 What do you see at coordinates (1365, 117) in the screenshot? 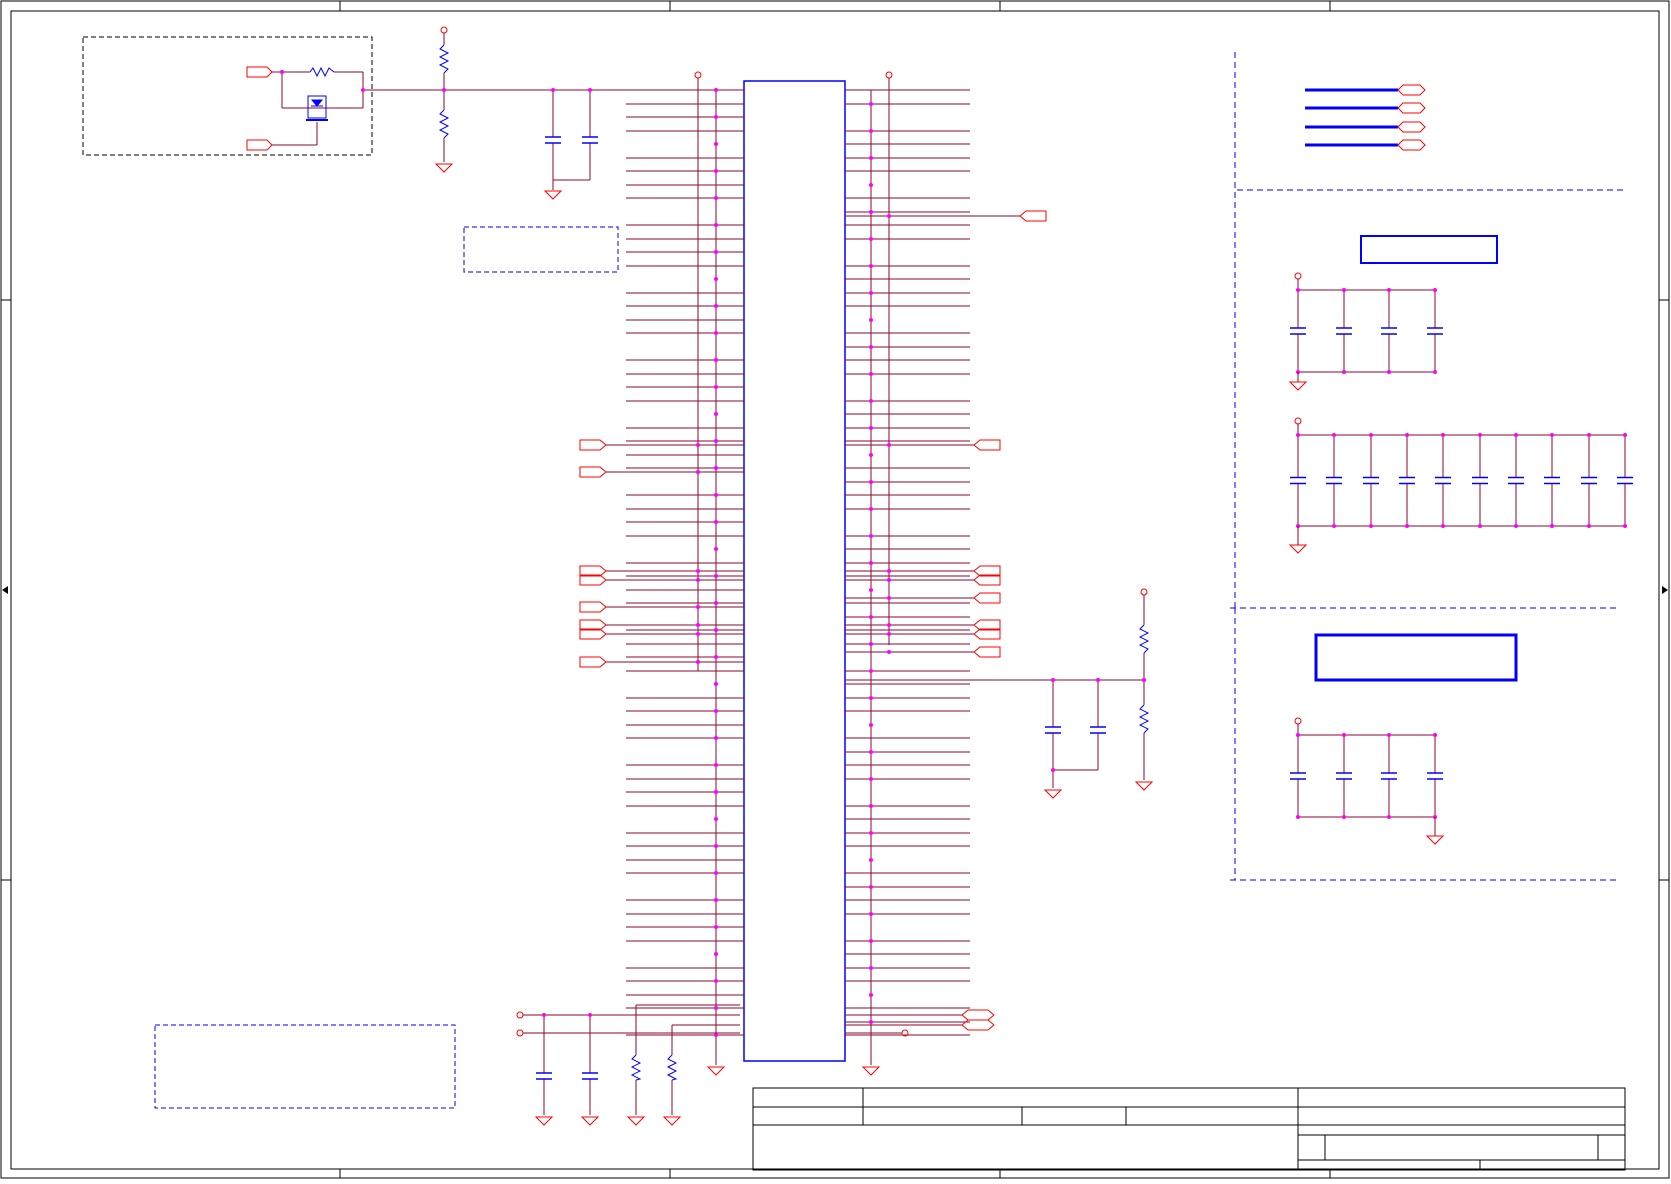
I see `output-nets-panel` at bounding box center [1365, 117].